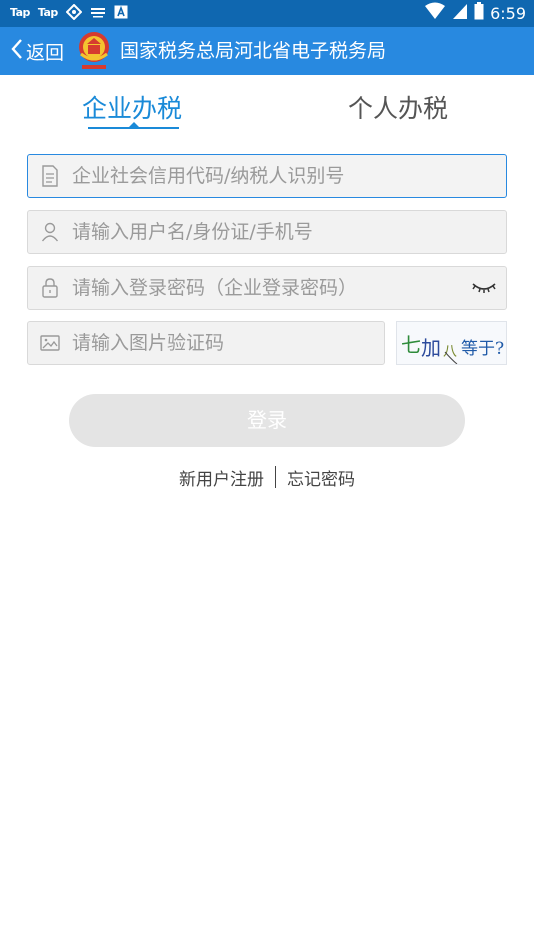  What do you see at coordinates (267, 106) in the screenshot?
I see `login-tabs: 企业办税 个人办税` at bounding box center [267, 106].